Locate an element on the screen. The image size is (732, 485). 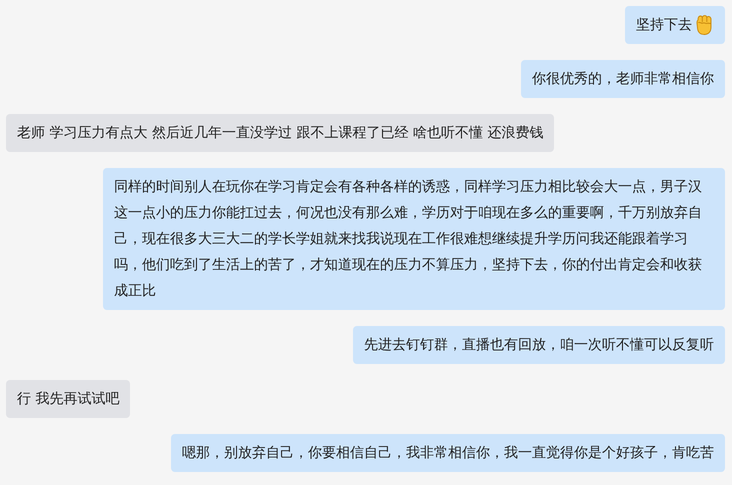
message-text: 老师 学习压力有点大 然后近几年一直没学过 跟不上课程了已经 啥也听不懂 还浪费钱 is located at coordinates (280, 133).